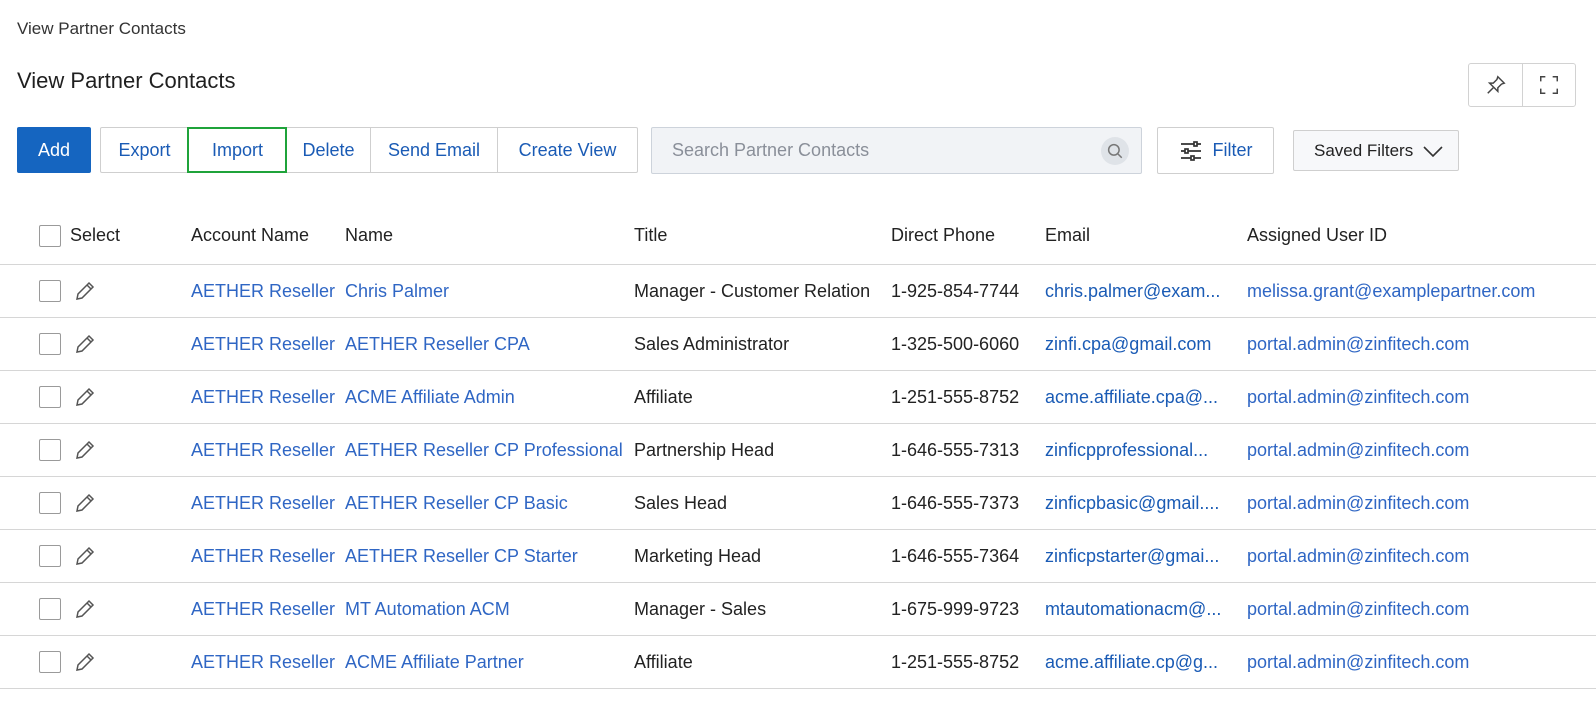 Image resolution: width=1596 pixels, height=705 pixels. I want to click on title-text: Marketing Head, so click(698, 555).